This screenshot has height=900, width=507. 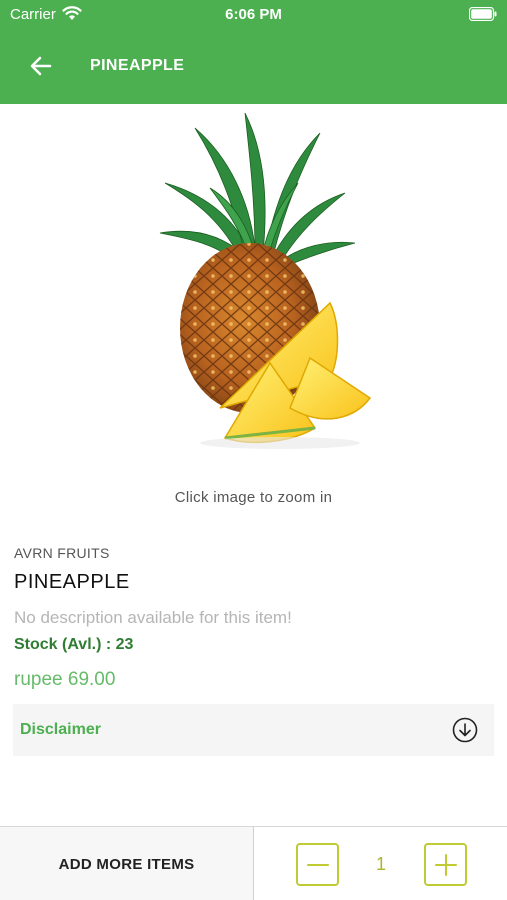 I want to click on decrease-quantity-button, so click(x=317, y=864).